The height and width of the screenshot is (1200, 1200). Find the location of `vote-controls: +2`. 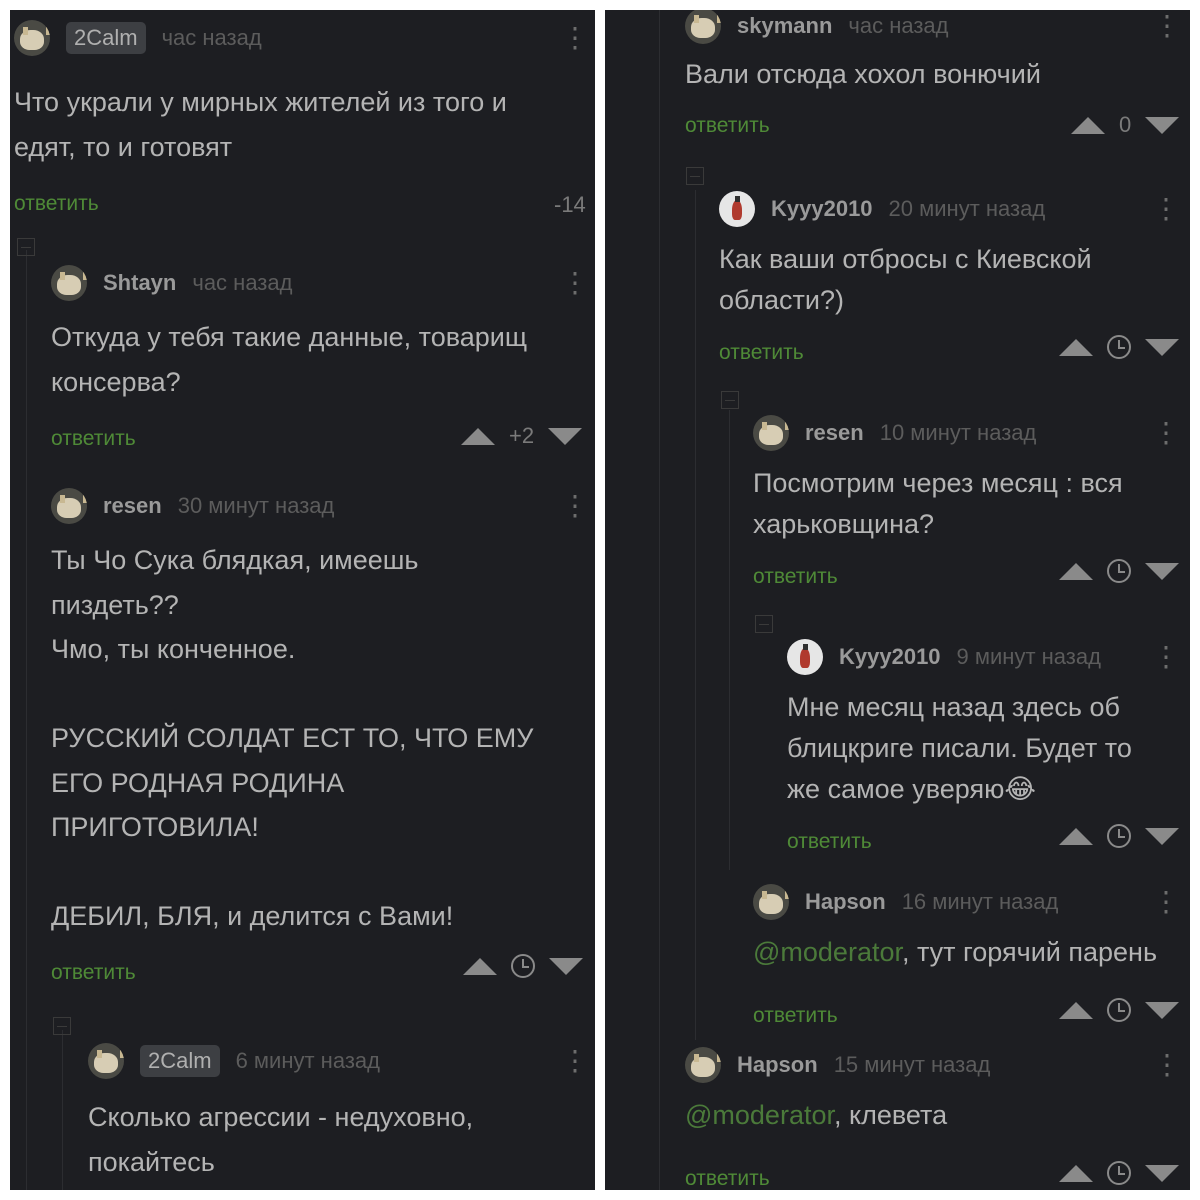

vote-controls: +2 is located at coordinates (522, 436).